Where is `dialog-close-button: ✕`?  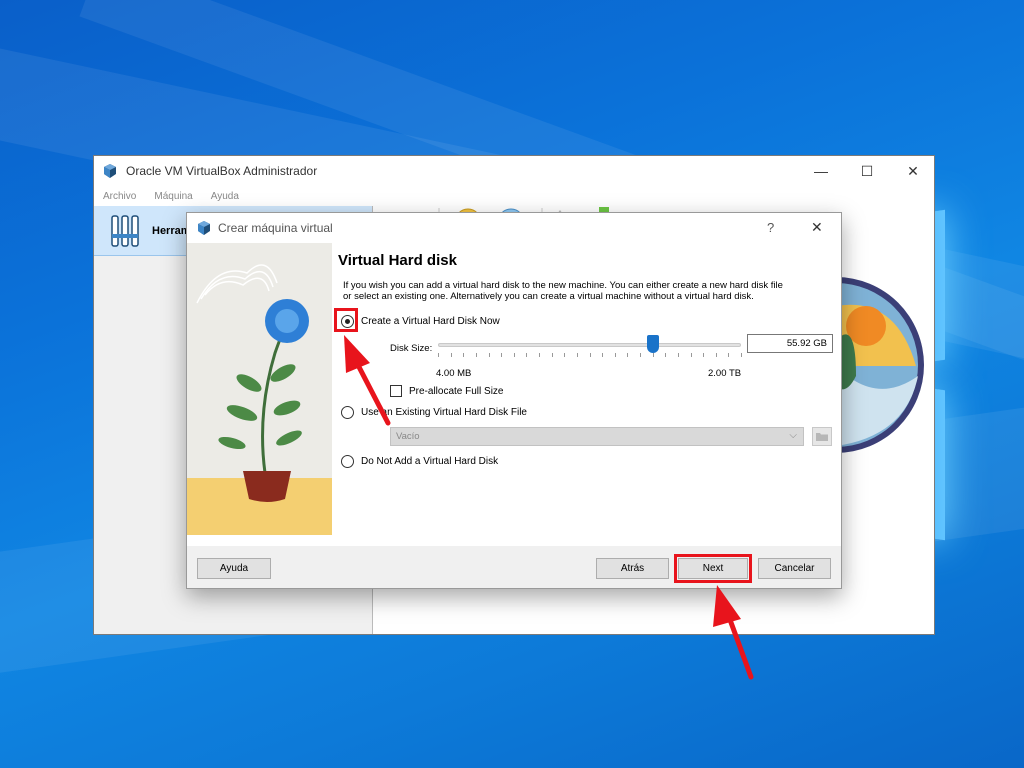 dialog-close-button: ✕ is located at coordinates (817, 227).